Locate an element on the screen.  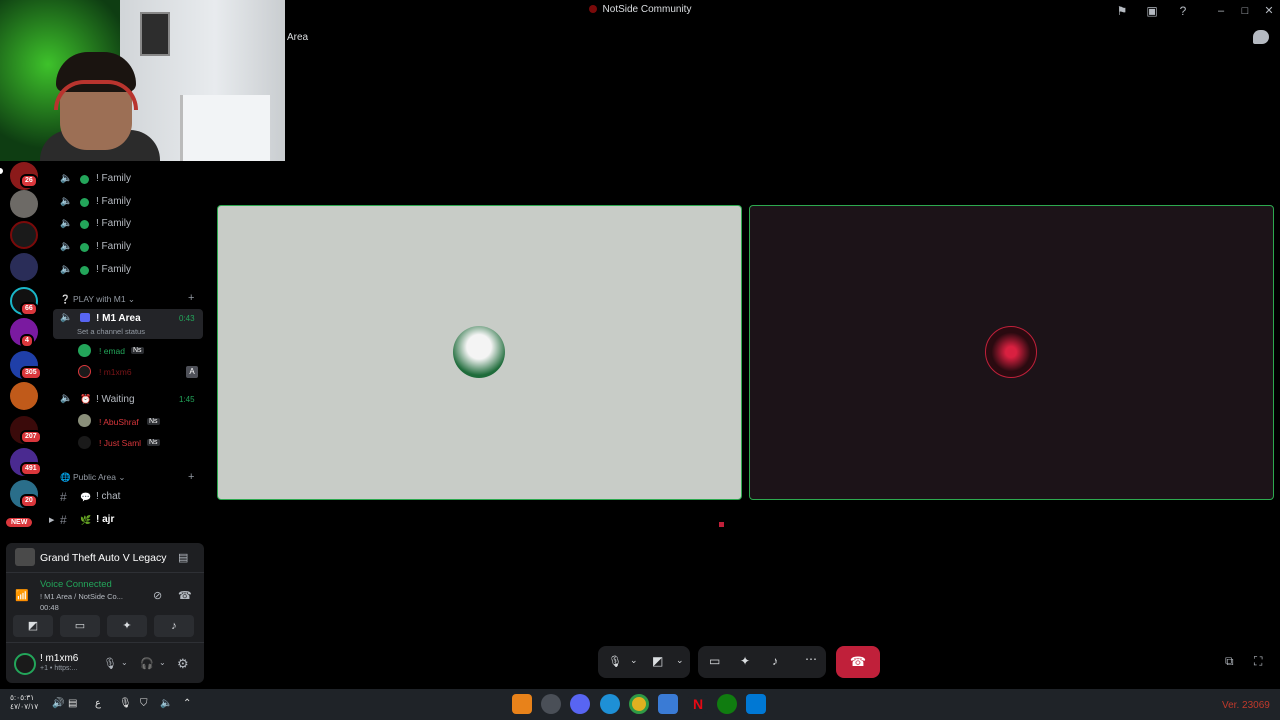
app-icon is located at coordinates (551, 704).